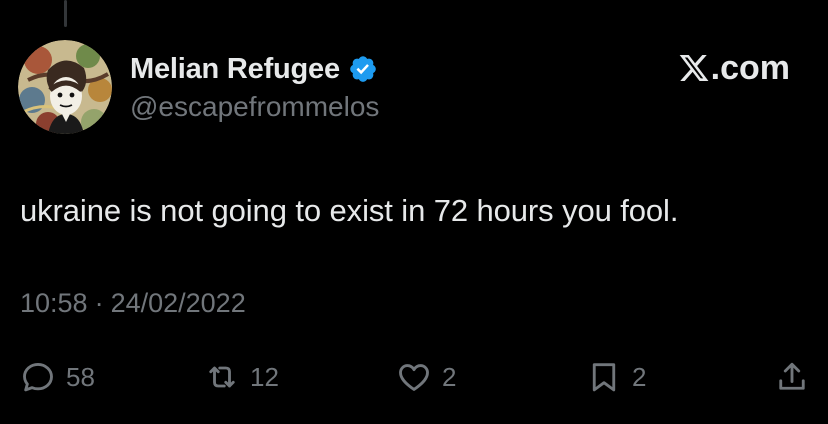  What do you see at coordinates (178, 303) in the screenshot?
I see `tweet-date: 24/02/2022` at bounding box center [178, 303].